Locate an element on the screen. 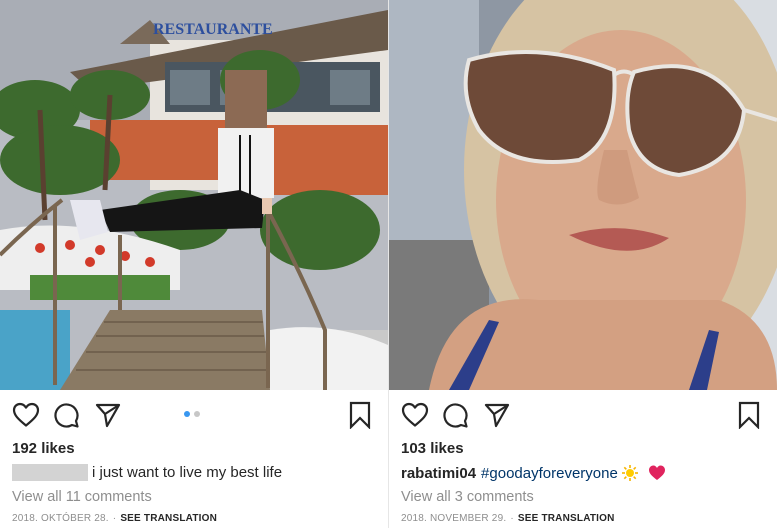 The image size is (777, 528). likes-count: 103 likes is located at coordinates (432, 448).